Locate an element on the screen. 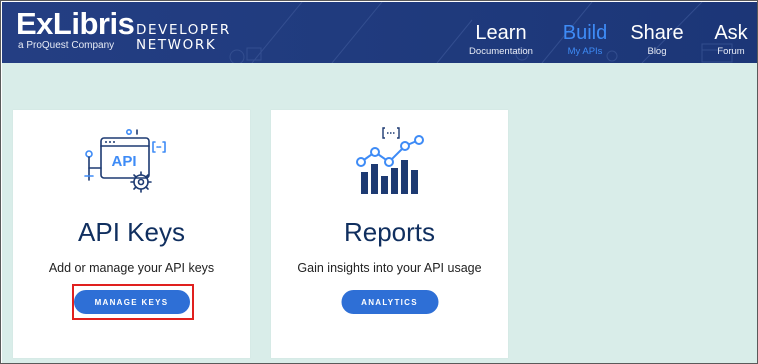 This screenshot has width=758, height=364. network-line-2: NETWORK is located at coordinates (176, 45).